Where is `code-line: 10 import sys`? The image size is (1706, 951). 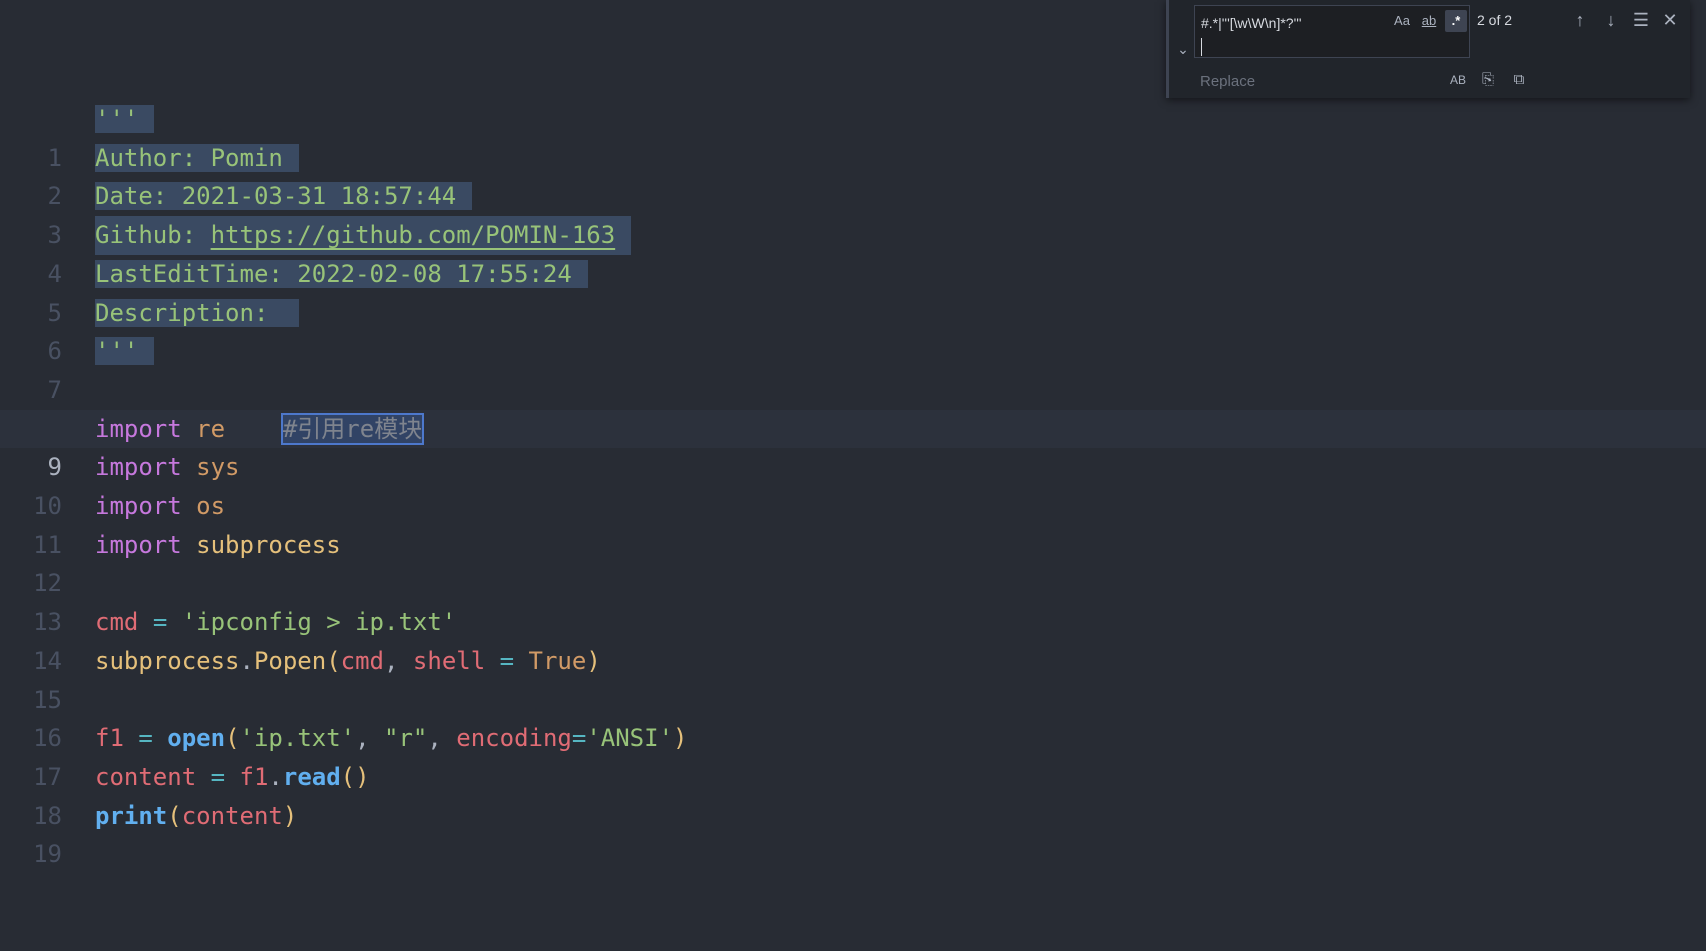 code-line: 10 import sys is located at coordinates (853, 484).